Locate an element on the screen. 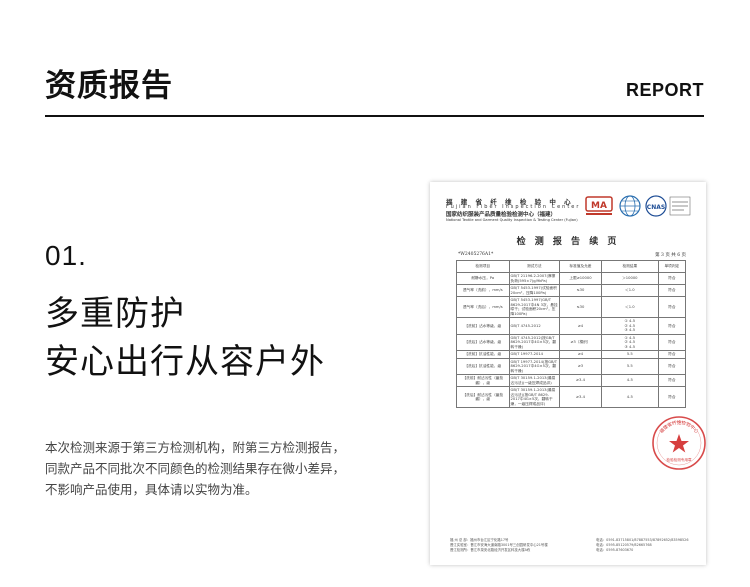 Image resolution: width=750 pixels, height=587 pixels. cell-result: ＞10000 is located at coordinates (629, 278).